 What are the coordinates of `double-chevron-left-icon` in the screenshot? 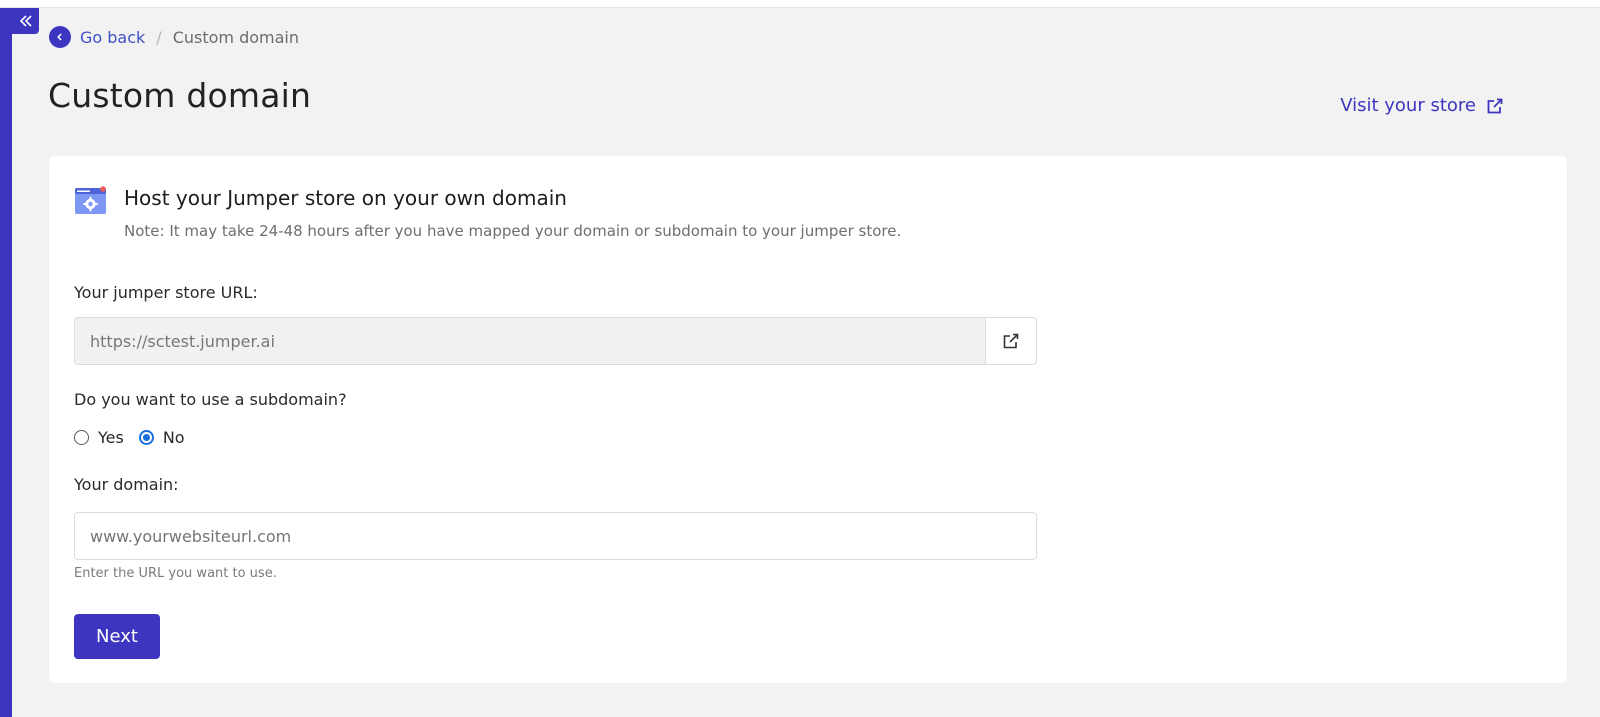 It's located at (25, 21).